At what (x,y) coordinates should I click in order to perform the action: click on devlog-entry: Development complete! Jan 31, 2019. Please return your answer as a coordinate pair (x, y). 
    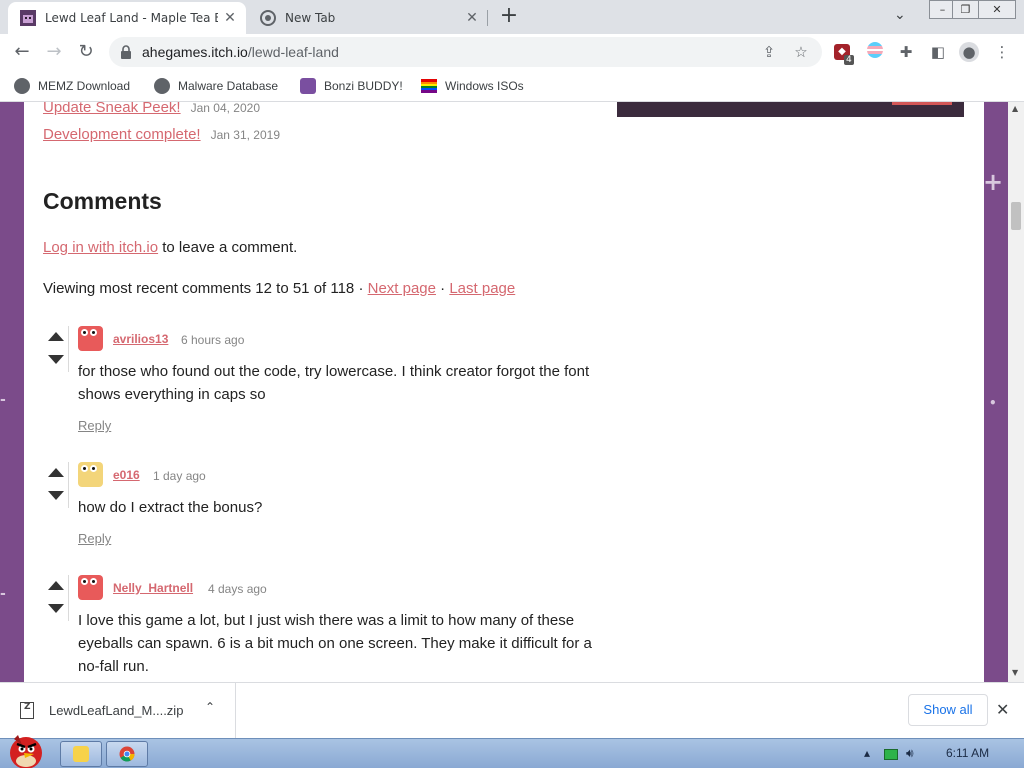
    Looking at the image, I should click on (161, 134).